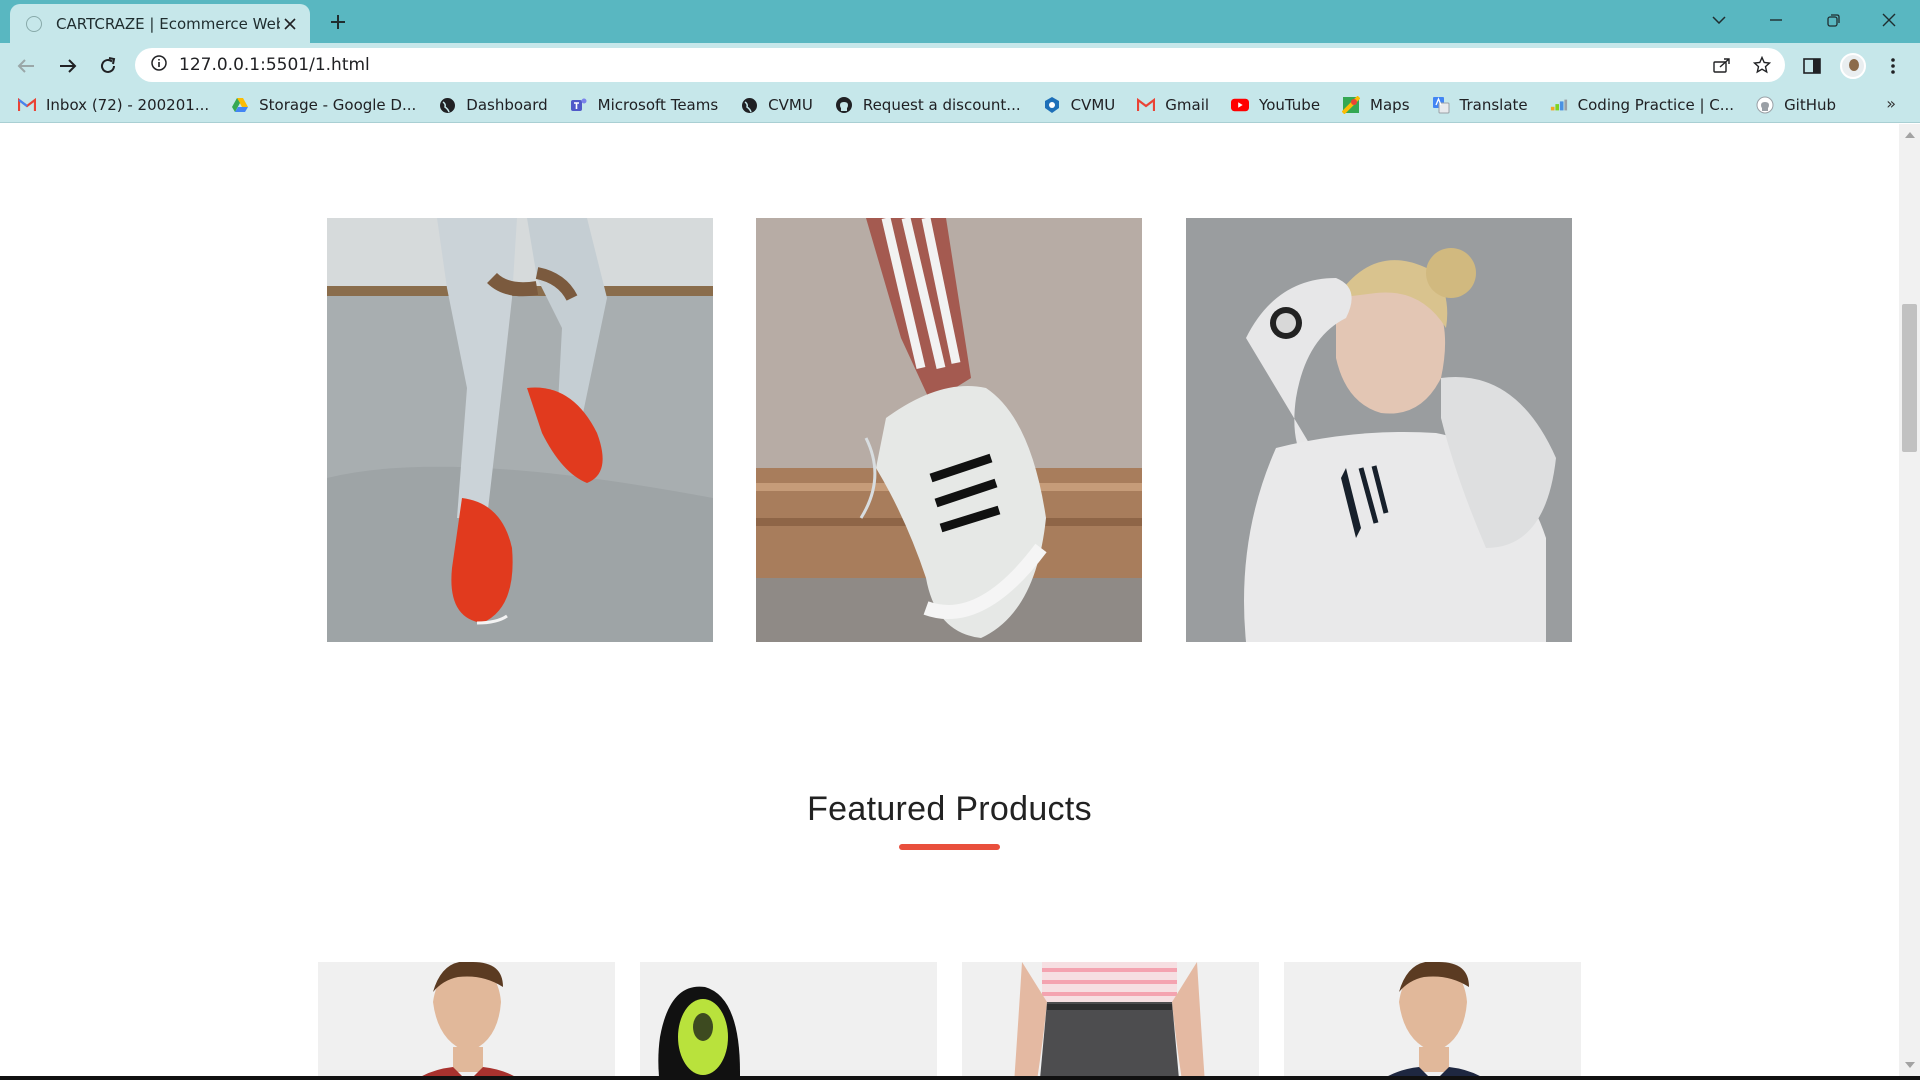 The width and height of the screenshot is (1920, 1080). What do you see at coordinates (520, 430) in the screenshot?
I see `banner-red-sneakers` at bounding box center [520, 430].